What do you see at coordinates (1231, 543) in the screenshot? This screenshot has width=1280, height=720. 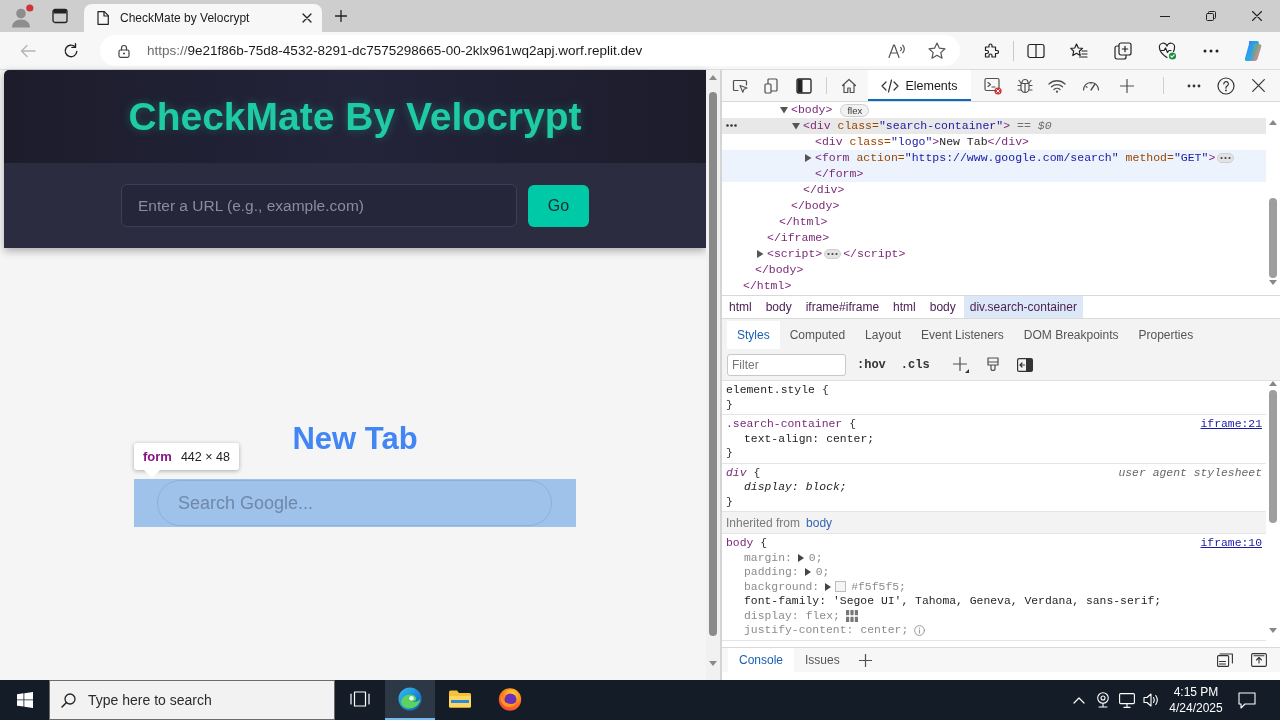 I see `source-link: iframe:10` at bounding box center [1231, 543].